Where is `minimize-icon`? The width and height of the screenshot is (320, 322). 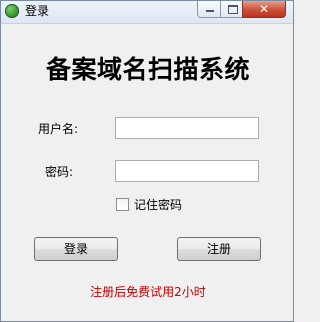
minimize-icon is located at coordinates (210, 11).